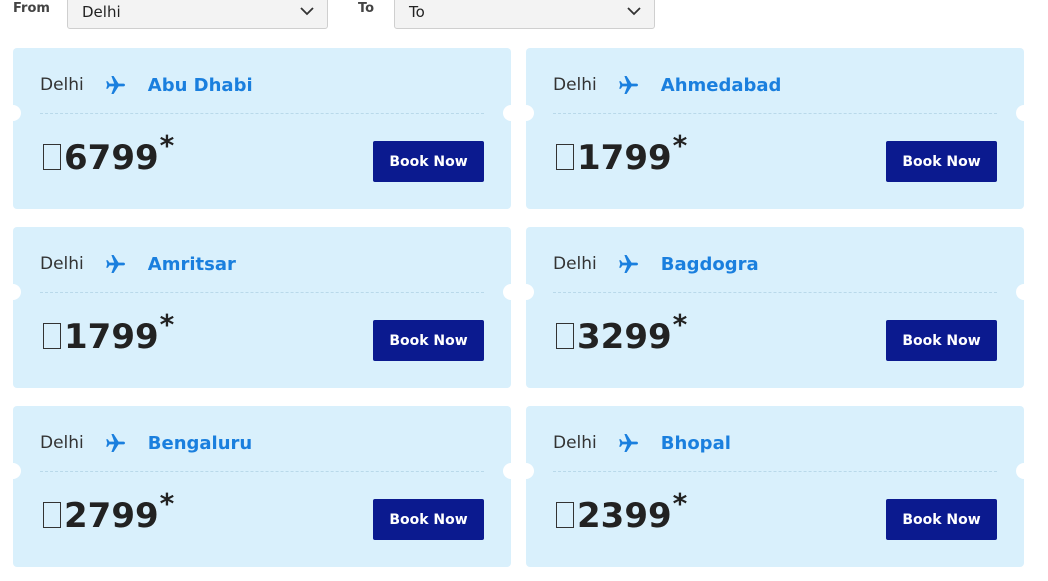 The width and height of the screenshot is (1048, 581). Describe the element at coordinates (775, 486) in the screenshot. I see `fare-card: Delhi Bhopal 2399 * Book Now` at that location.